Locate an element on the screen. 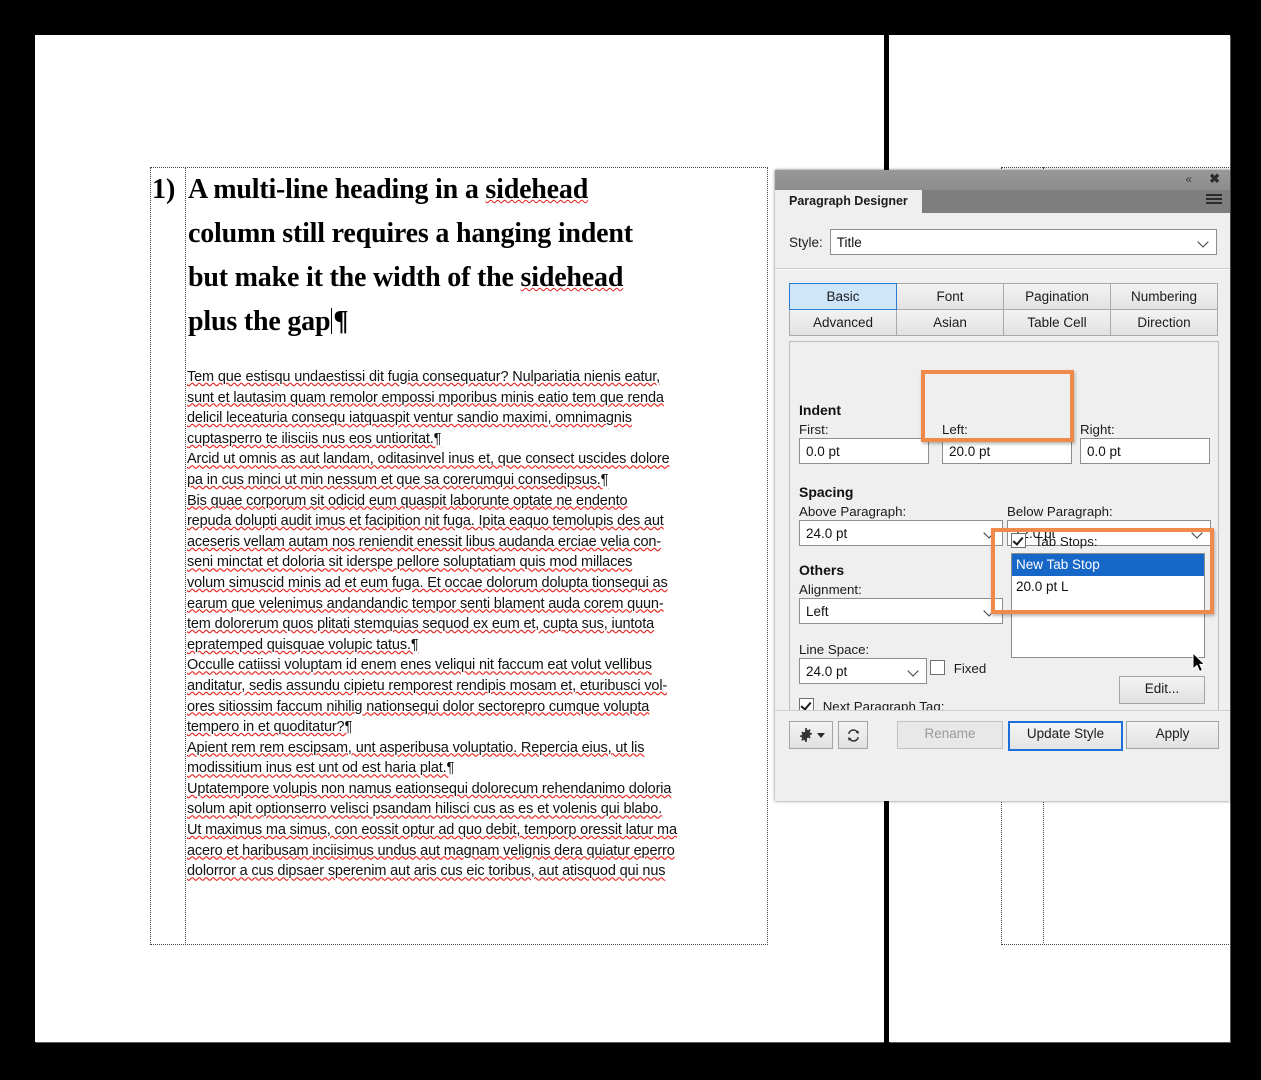  refresh-icon is located at coordinates (853, 735).